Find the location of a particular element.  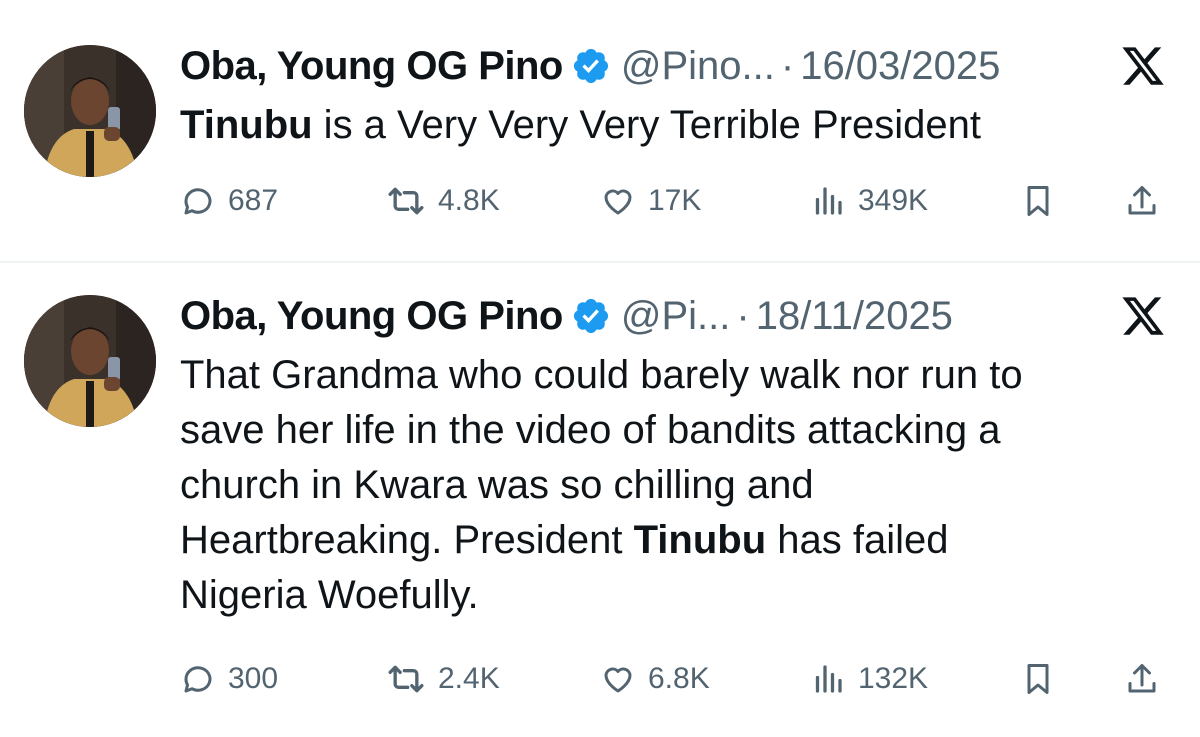

like-button: 6.8K is located at coordinates (655, 679).